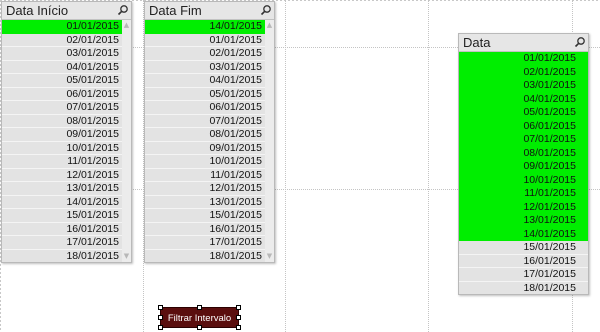 This screenshot has height=332, width=600. I want to click on listbox-title: Data Início, so click(37, 10).